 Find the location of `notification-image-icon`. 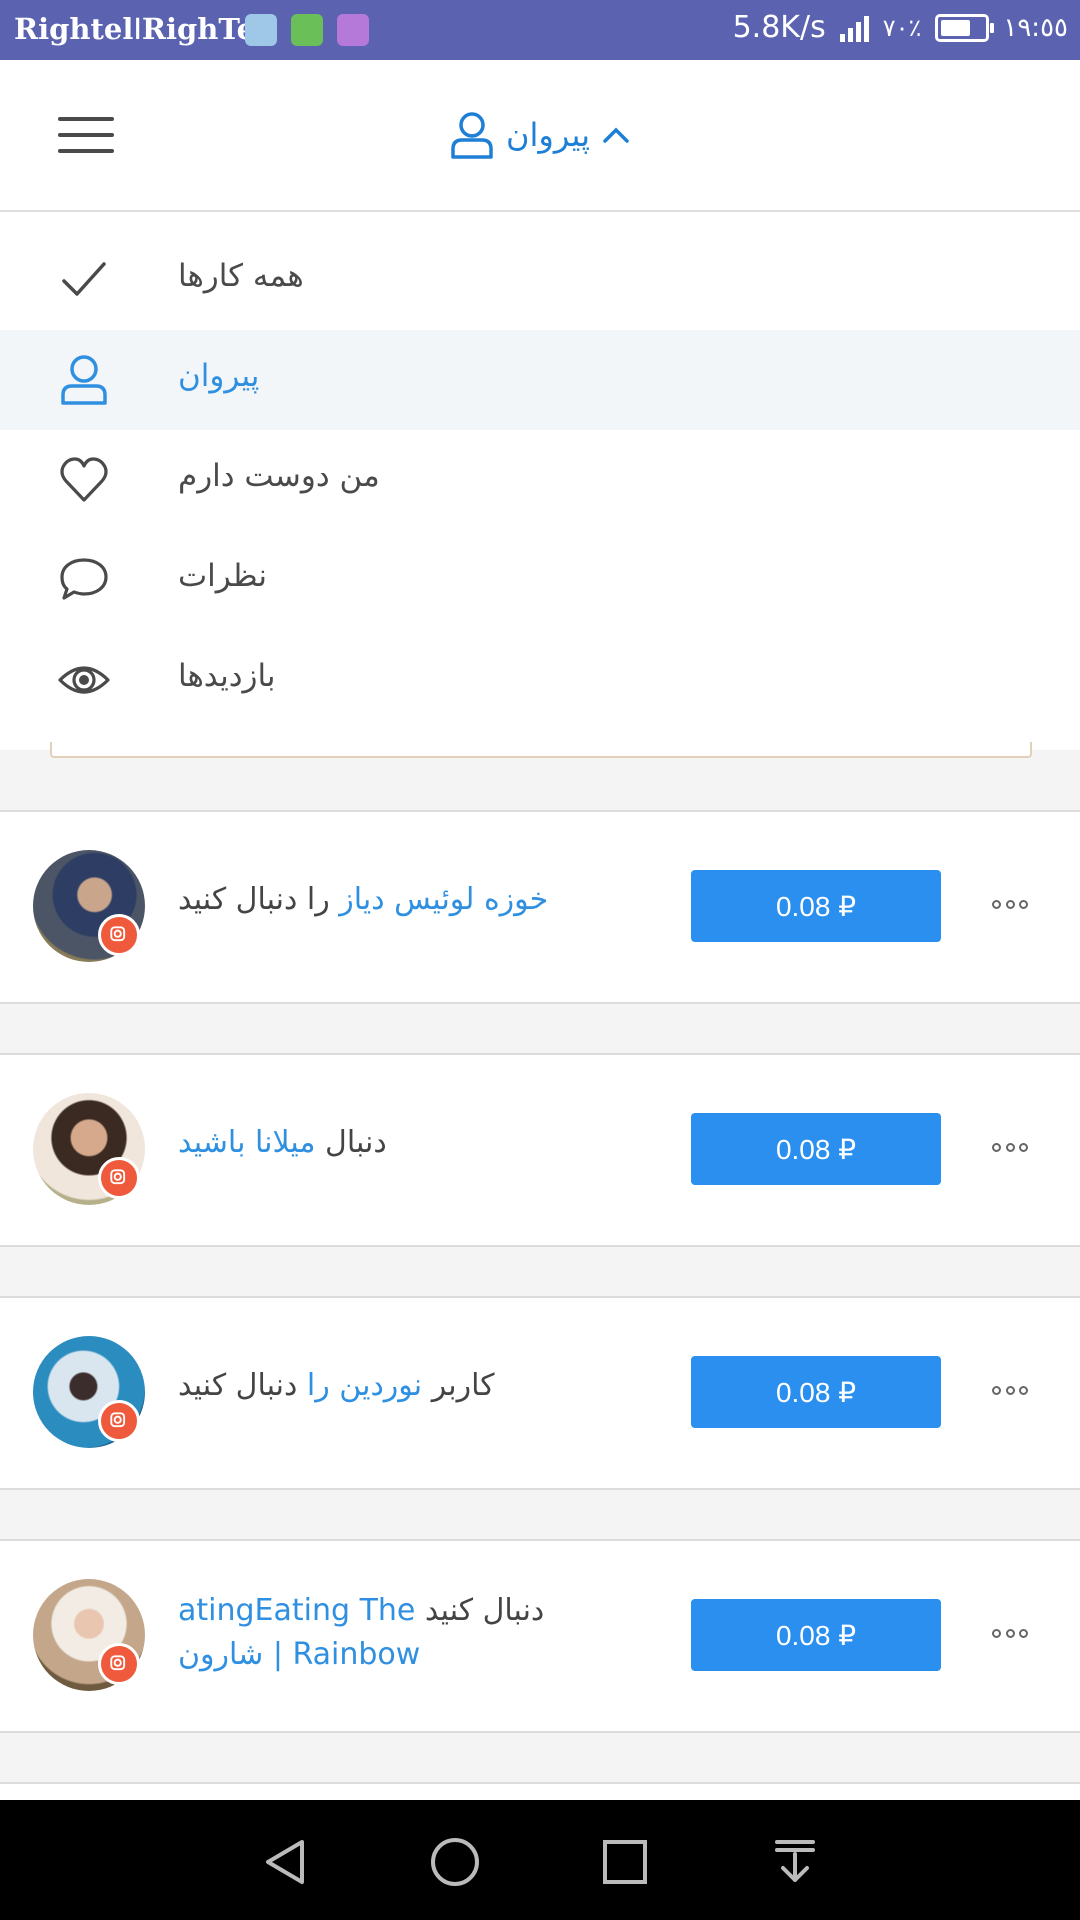

notification-image-icon is located at coordinates (353, 30).